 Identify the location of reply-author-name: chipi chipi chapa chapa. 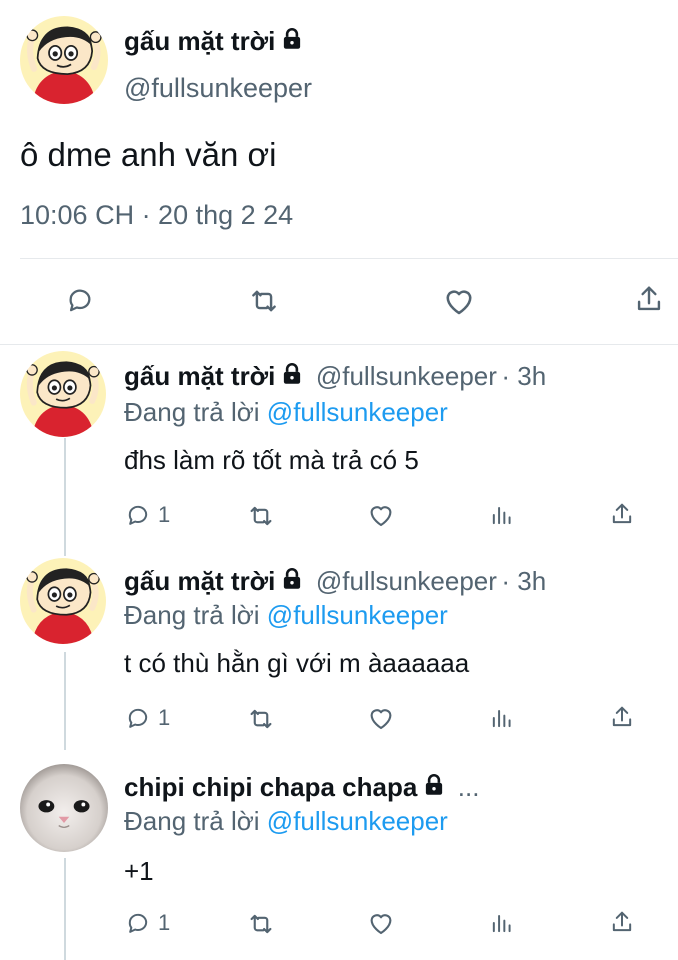
(270, 787).